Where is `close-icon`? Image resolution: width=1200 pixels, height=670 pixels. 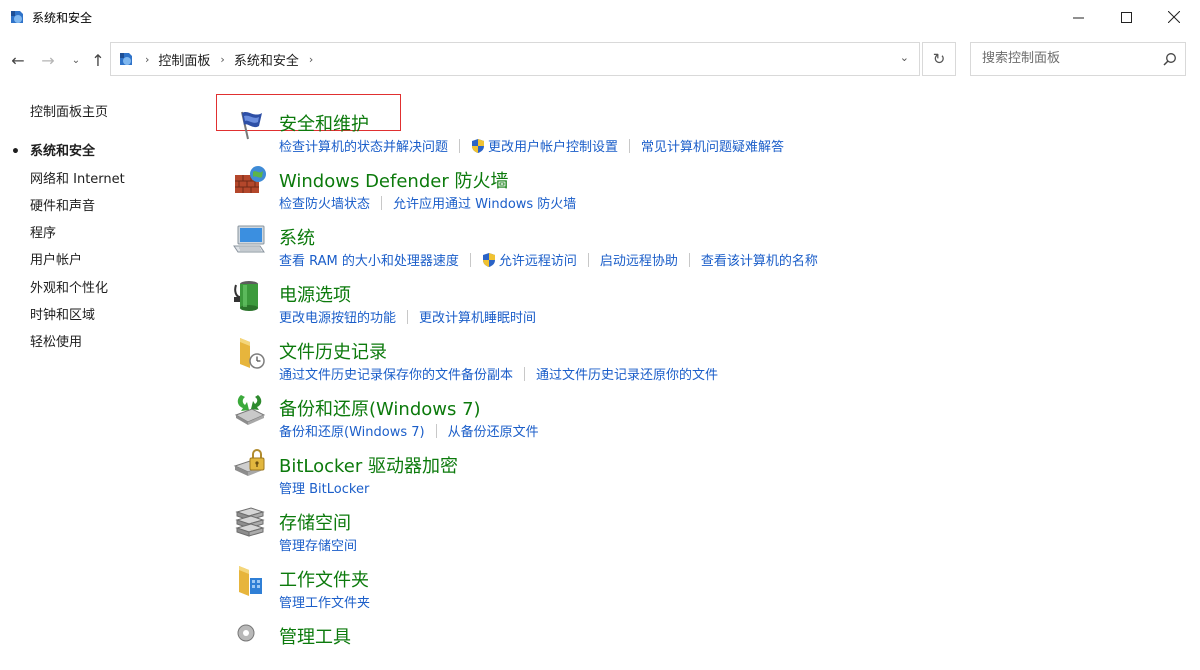
close-icon is located at coordinates (1174, 17).